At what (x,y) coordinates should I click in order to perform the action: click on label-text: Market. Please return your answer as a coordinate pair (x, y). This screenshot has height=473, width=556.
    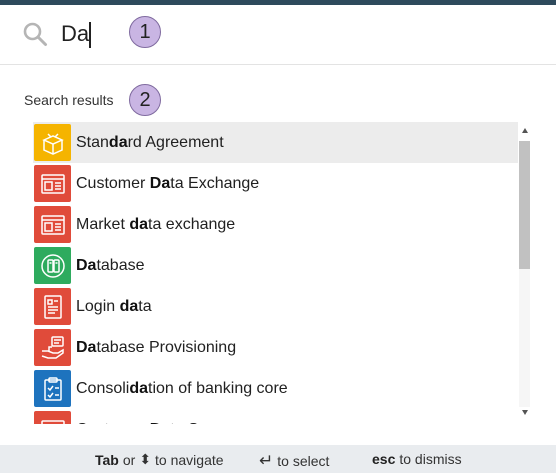
    Looking at the image, I should click on (103, 224).